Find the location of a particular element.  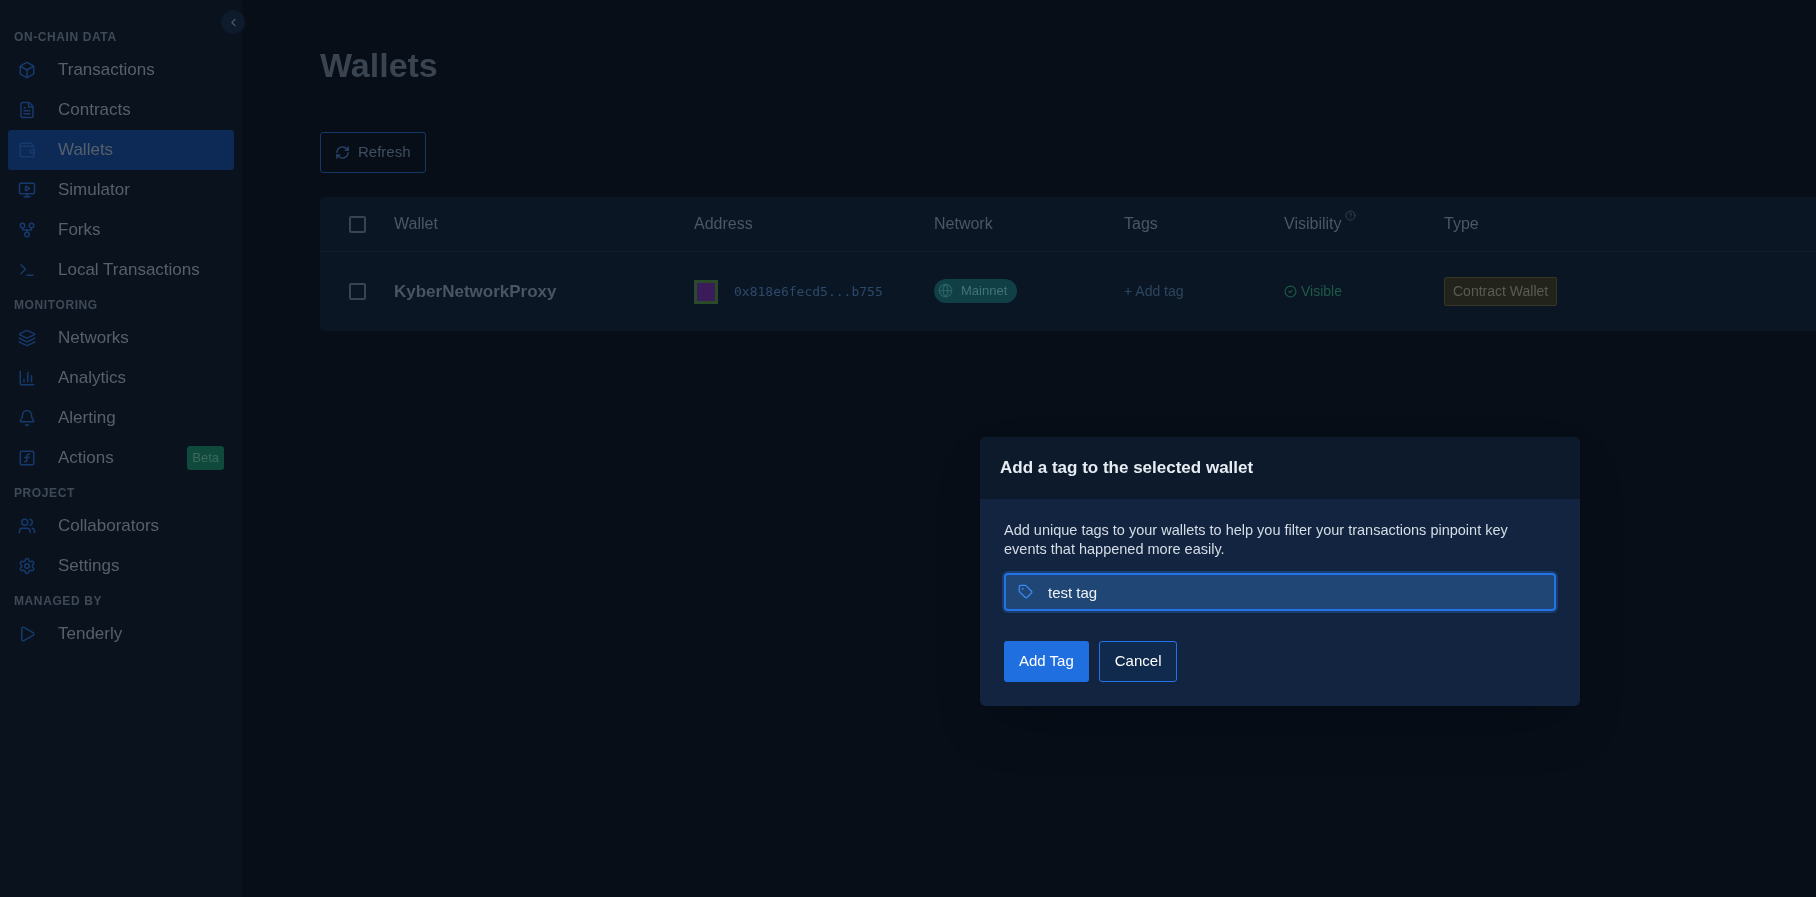

sidebar-item: Transactions is located at coordinates (121, 70).